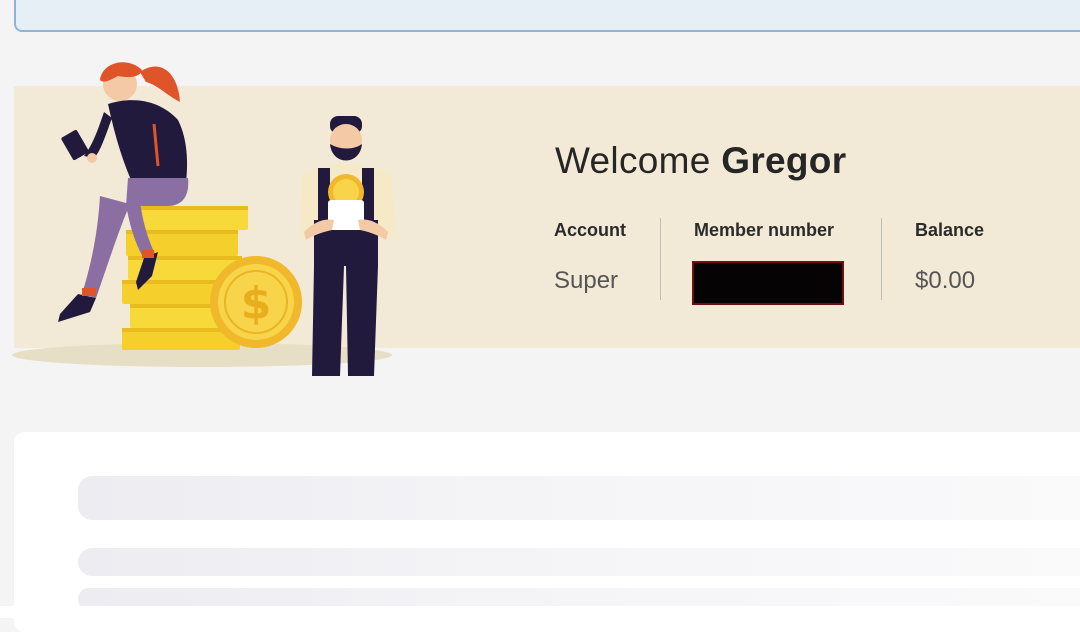  Describe the element at coordinates (348, 246) in the screenshot. I see `man-with-coin-illustration` at that location.